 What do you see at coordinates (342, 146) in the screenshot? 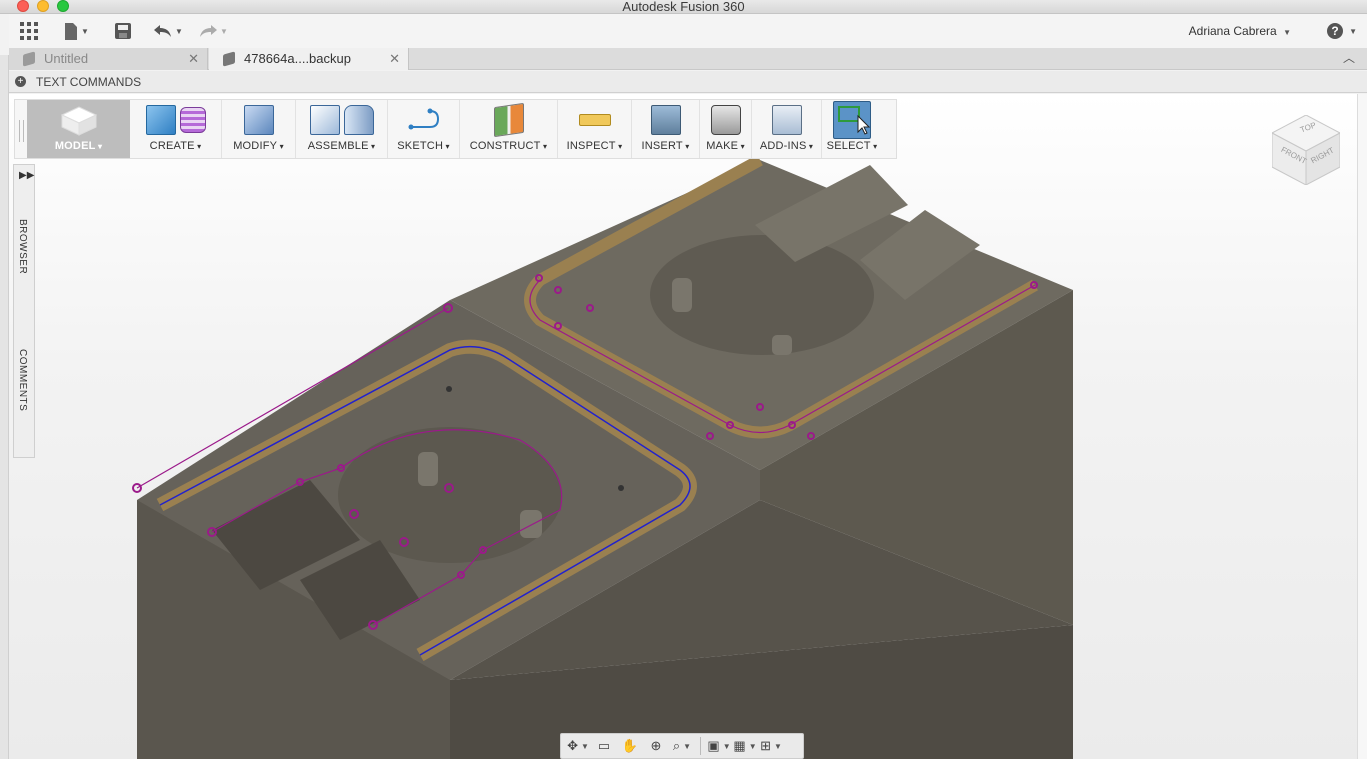
I see `assemble-label: ASSEMBLE` at bounding box center [342, 146].